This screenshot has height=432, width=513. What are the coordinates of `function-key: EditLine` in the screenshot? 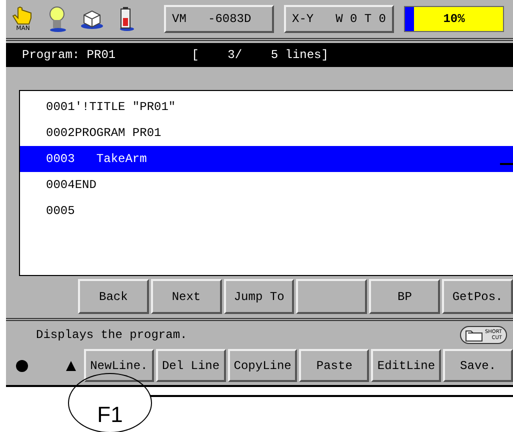 It's located at (406, 365).